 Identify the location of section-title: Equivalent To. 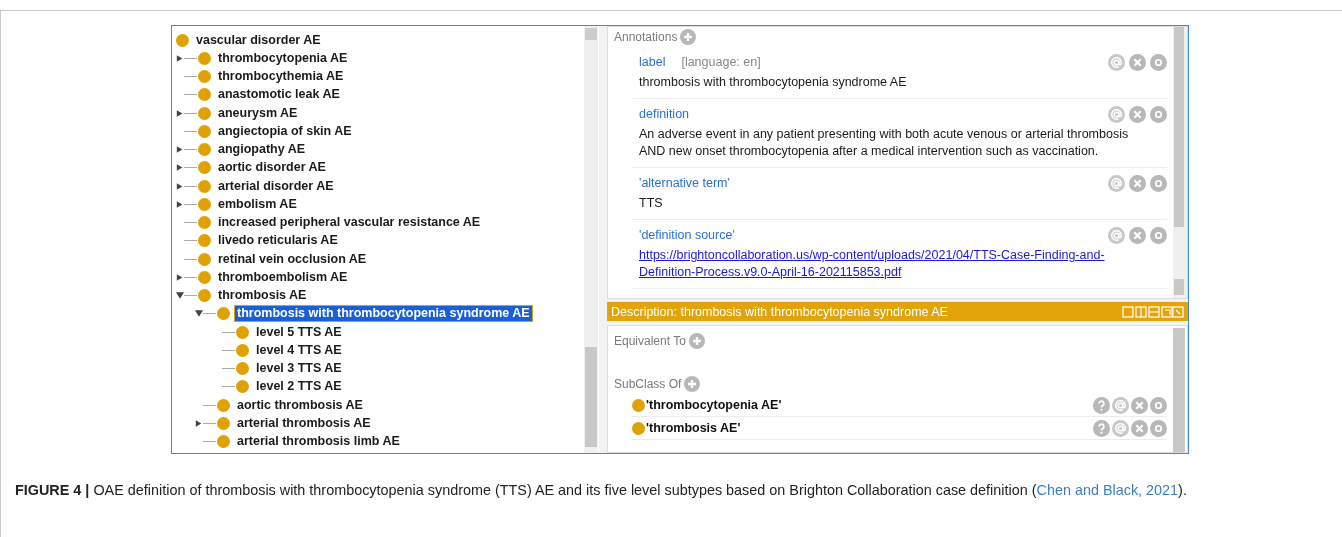
(650, 341).